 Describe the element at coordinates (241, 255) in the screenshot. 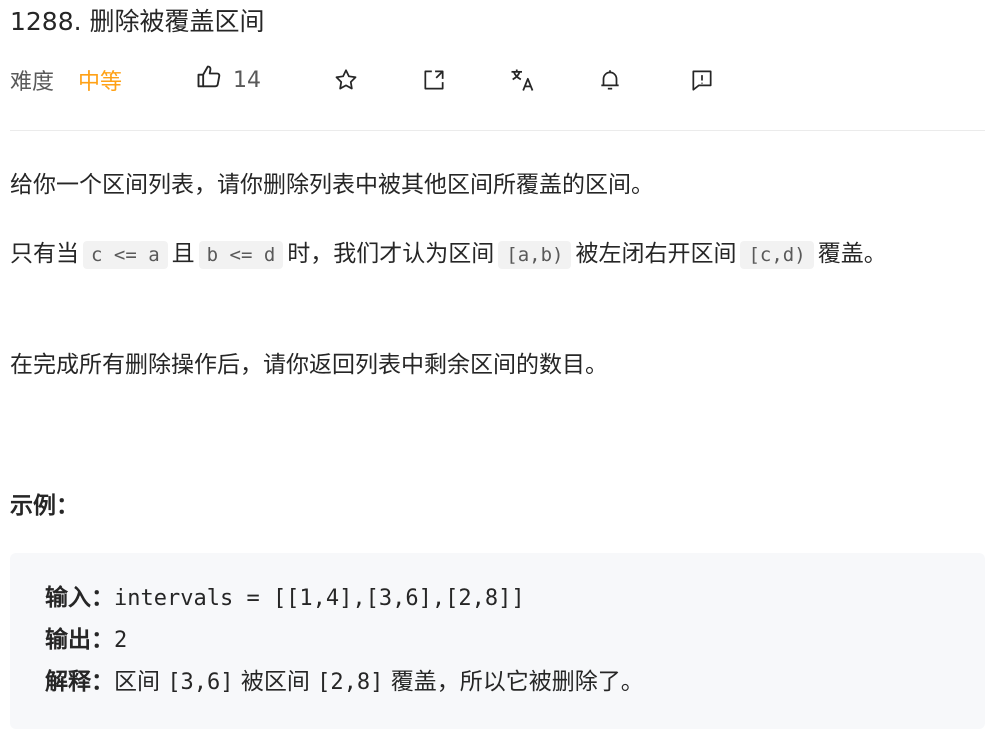

I see `inline-code: b <= d` at that location.